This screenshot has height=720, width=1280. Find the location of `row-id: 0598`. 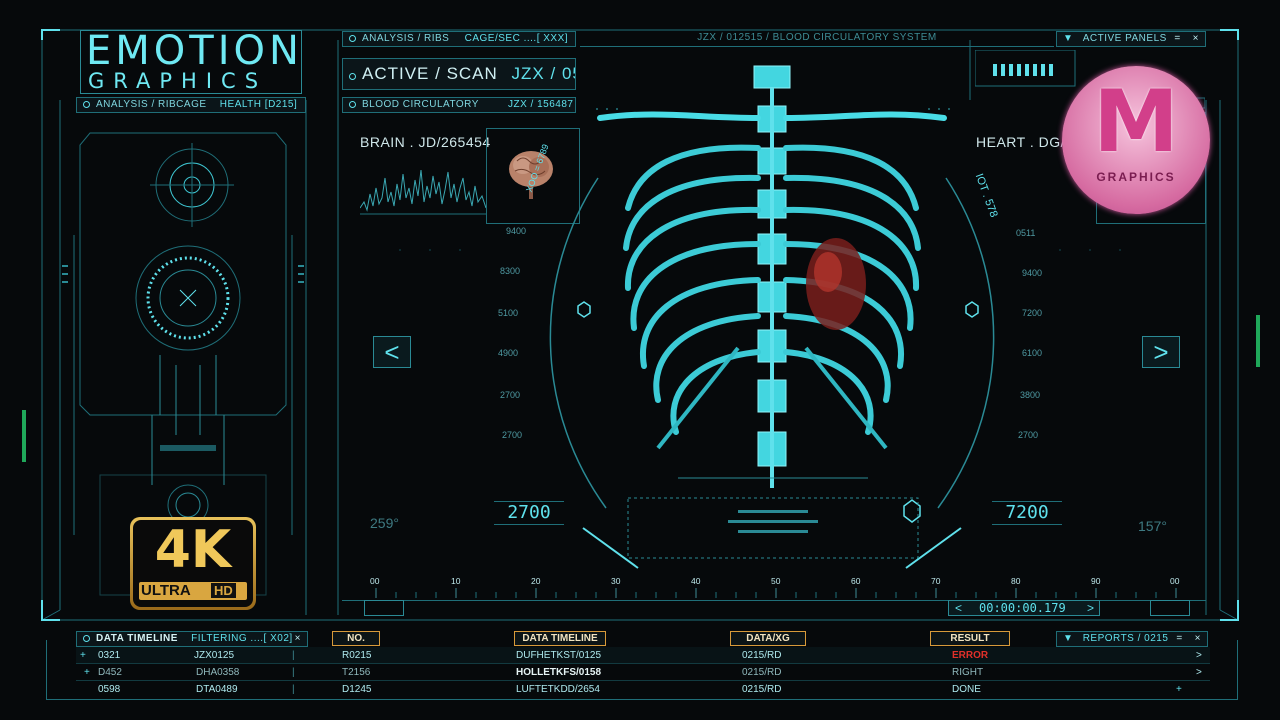

row-id: 0598 is located at coordinates (109, 689).